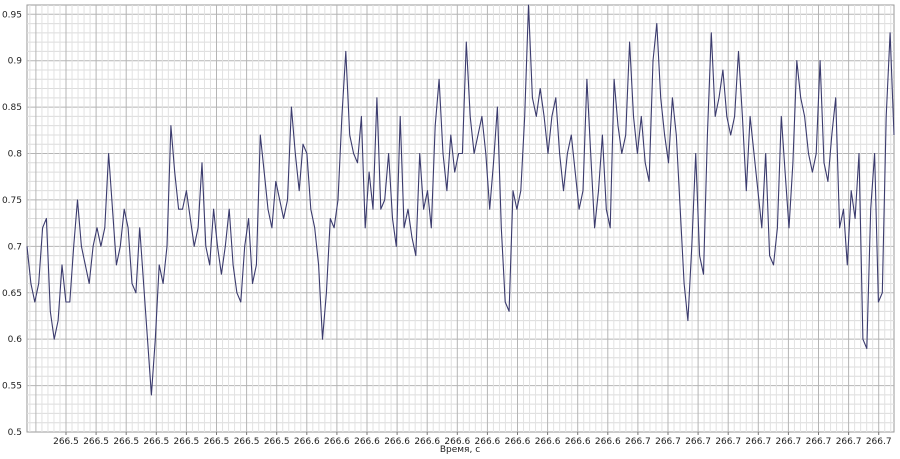 This screenshot has height=459, width=900. Describe the element at coordinates (12, 201) in the screenshot. I see `y-tick-label: 0.75` at that location.